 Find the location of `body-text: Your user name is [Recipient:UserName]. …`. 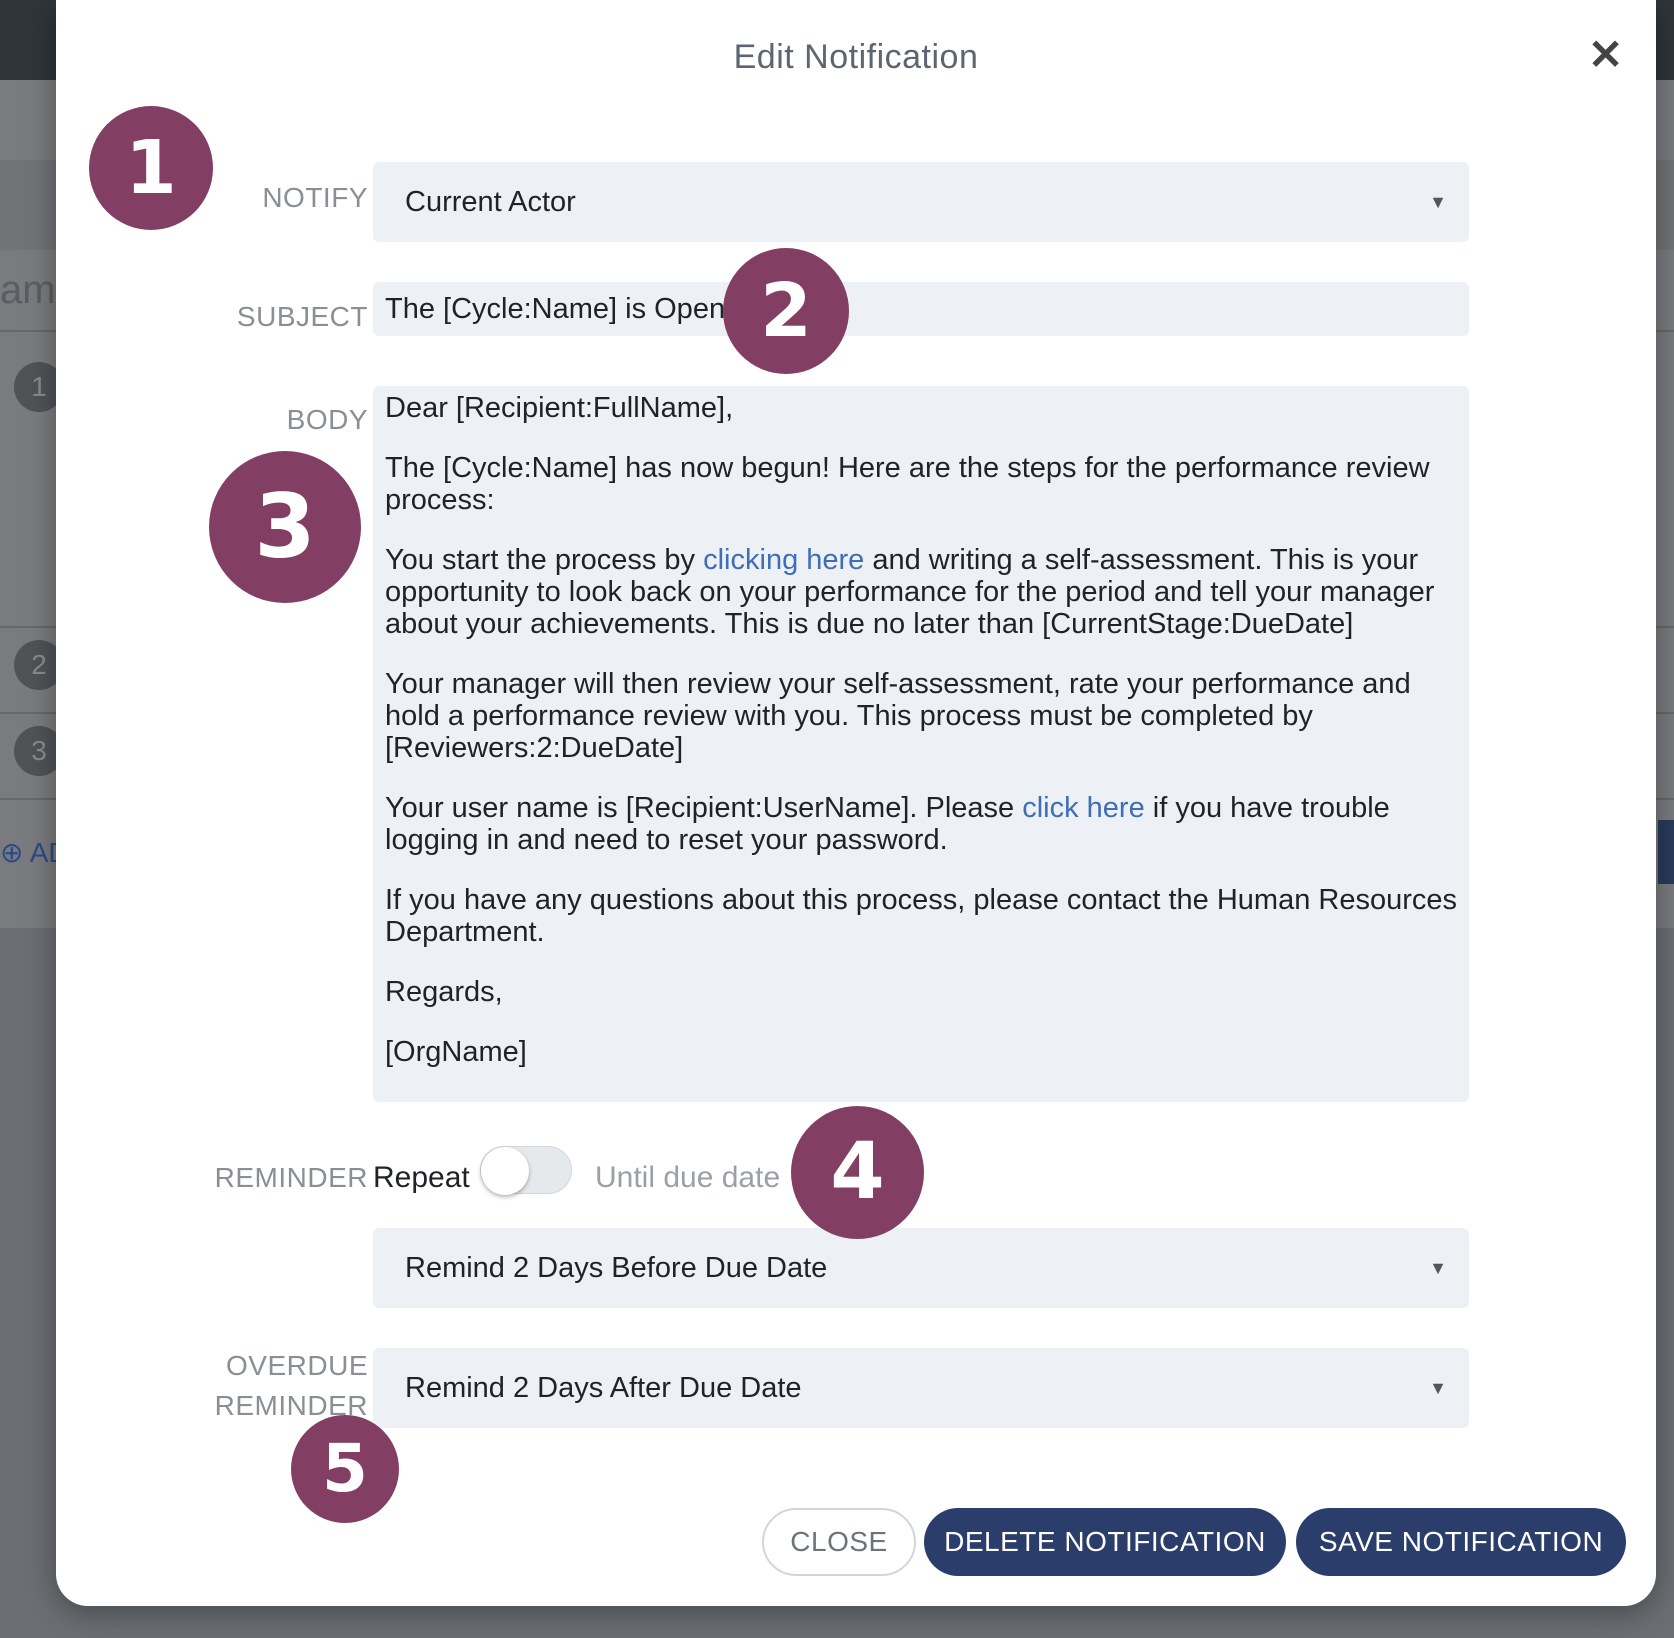

body-text: Your user name is [Recipient:UserName]. … is located at coordinates (704, 808).